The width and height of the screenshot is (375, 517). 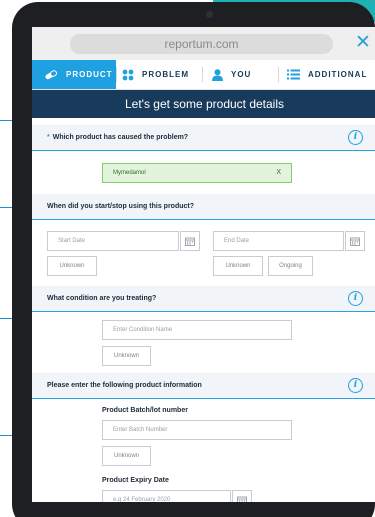 I want to click on problem-grid-icon, so click(x=128, y=74).